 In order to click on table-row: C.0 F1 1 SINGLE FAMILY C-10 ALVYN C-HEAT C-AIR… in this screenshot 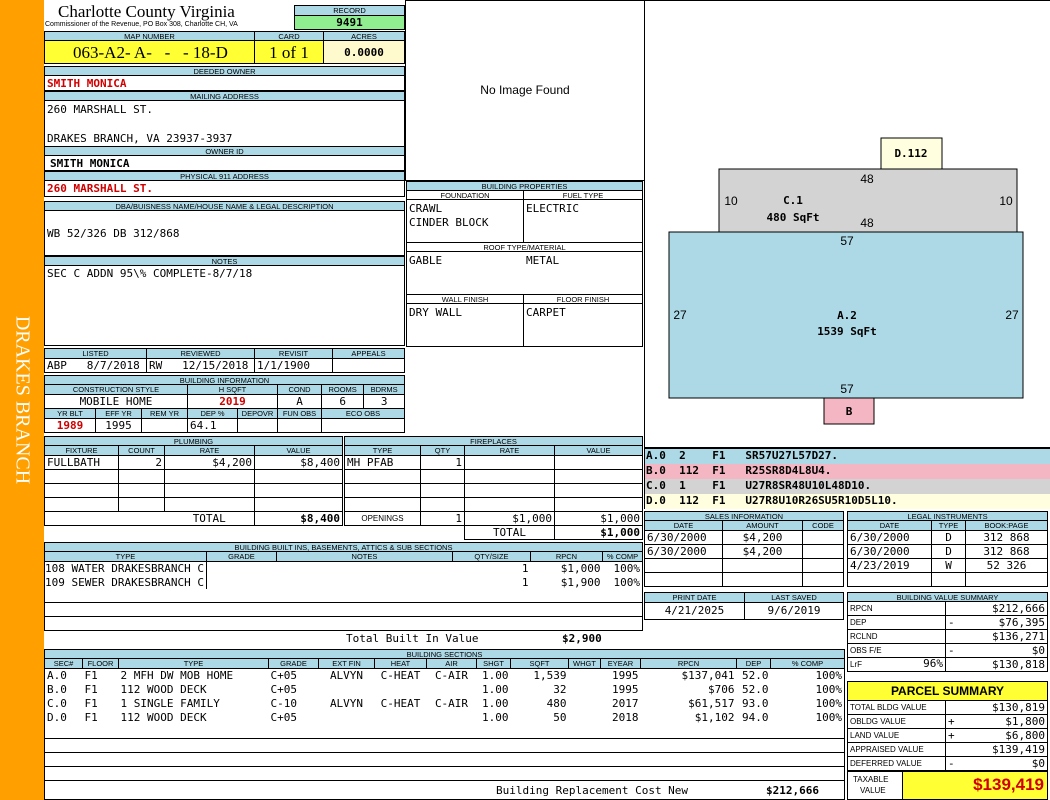, I will do `click(444, 703)`.